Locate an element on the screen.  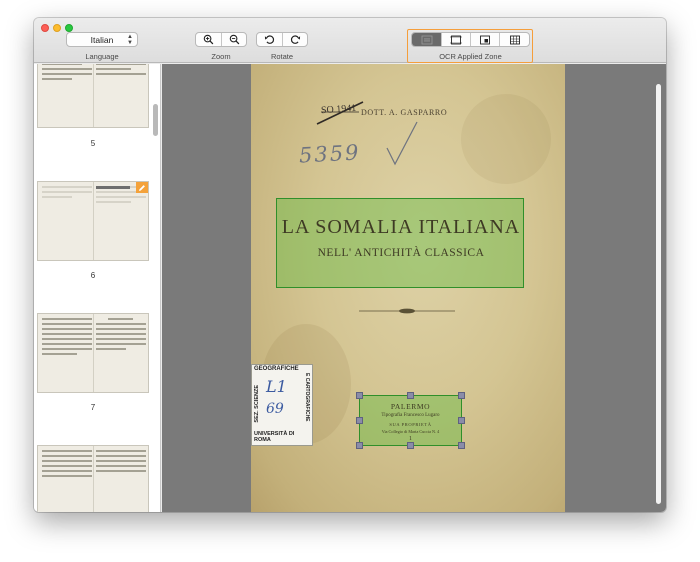
library-label-bottom: UNIVERSITÀ DI ROMA is located at coordinates (274, 437).